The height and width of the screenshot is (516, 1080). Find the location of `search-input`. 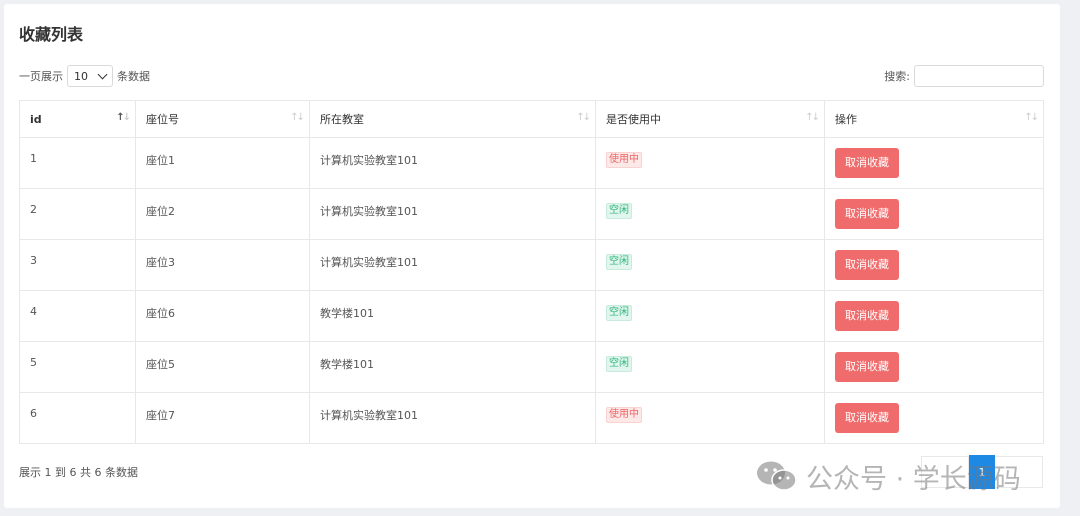

search-input is located at coordinates (979, 76).